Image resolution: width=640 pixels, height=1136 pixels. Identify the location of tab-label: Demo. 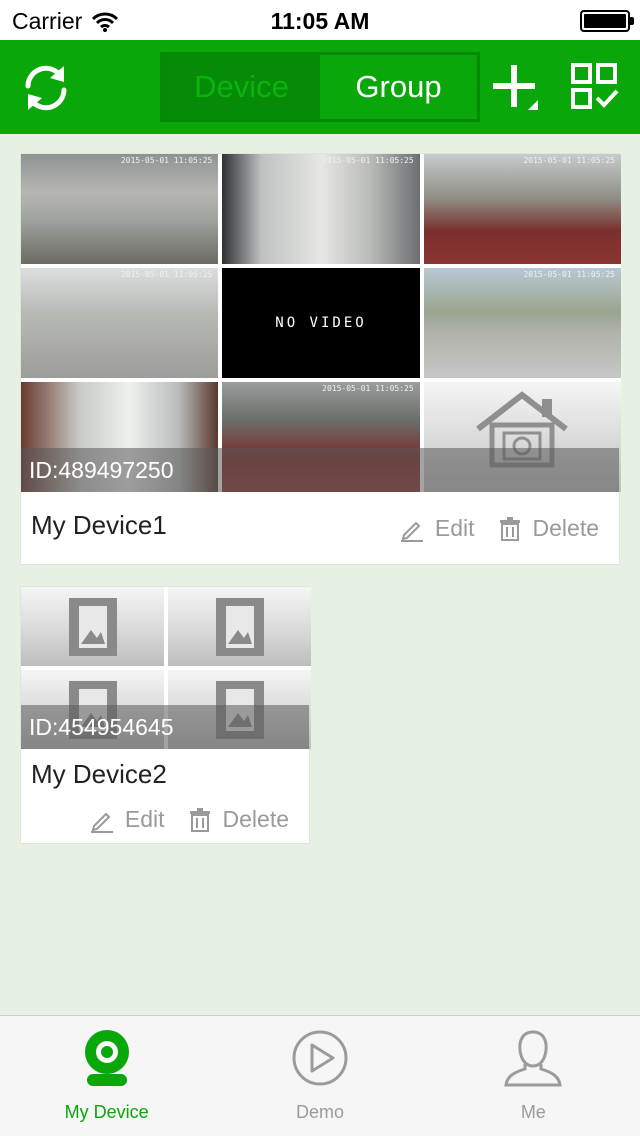
(319, 1112).